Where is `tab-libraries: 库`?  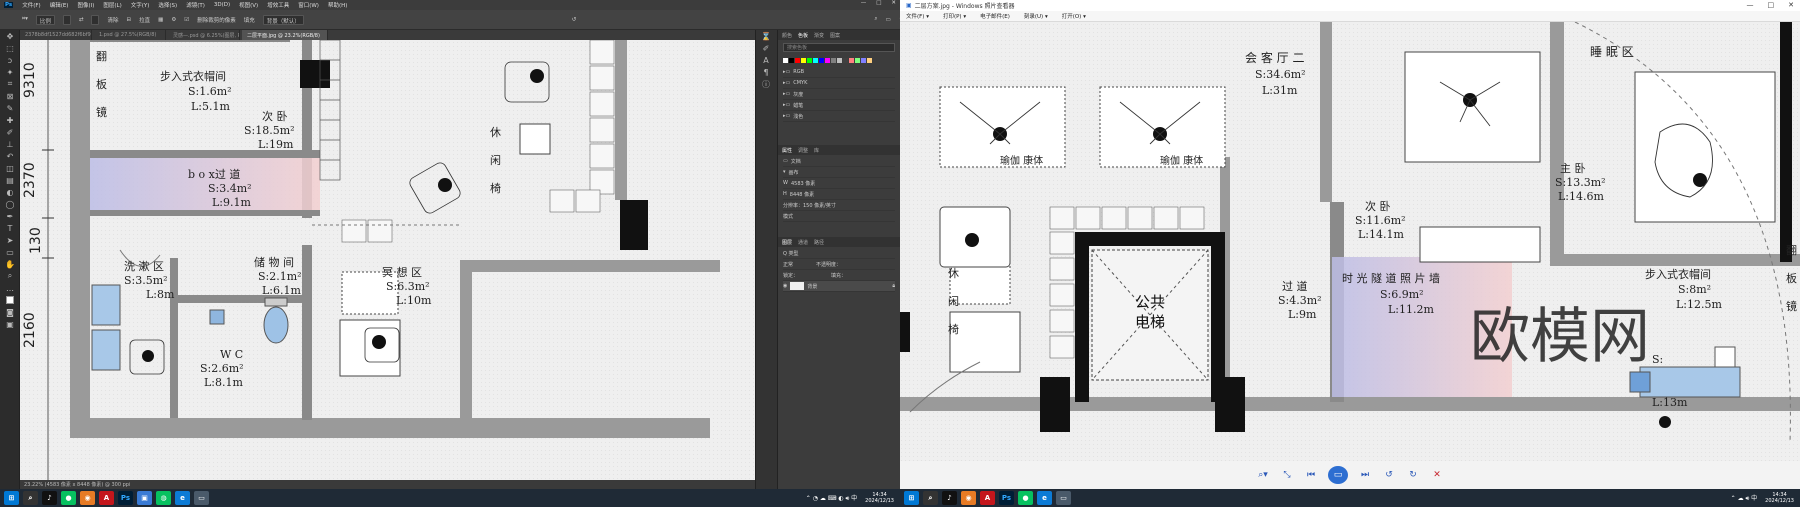 tab-libraries: 库 is located at coordinates (816, 150).